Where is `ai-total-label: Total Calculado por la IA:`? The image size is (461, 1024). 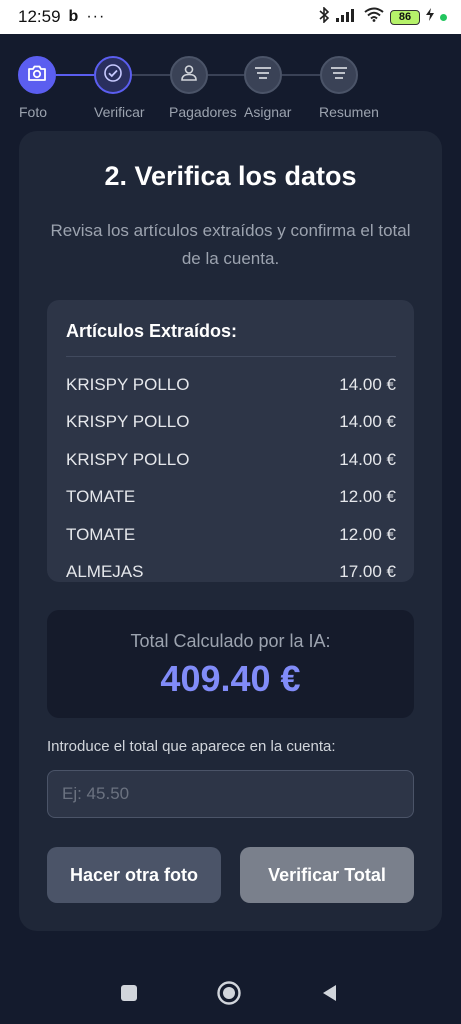 ai-total-label: Total Calculado por la IA: is located at coordinates (230, 641).